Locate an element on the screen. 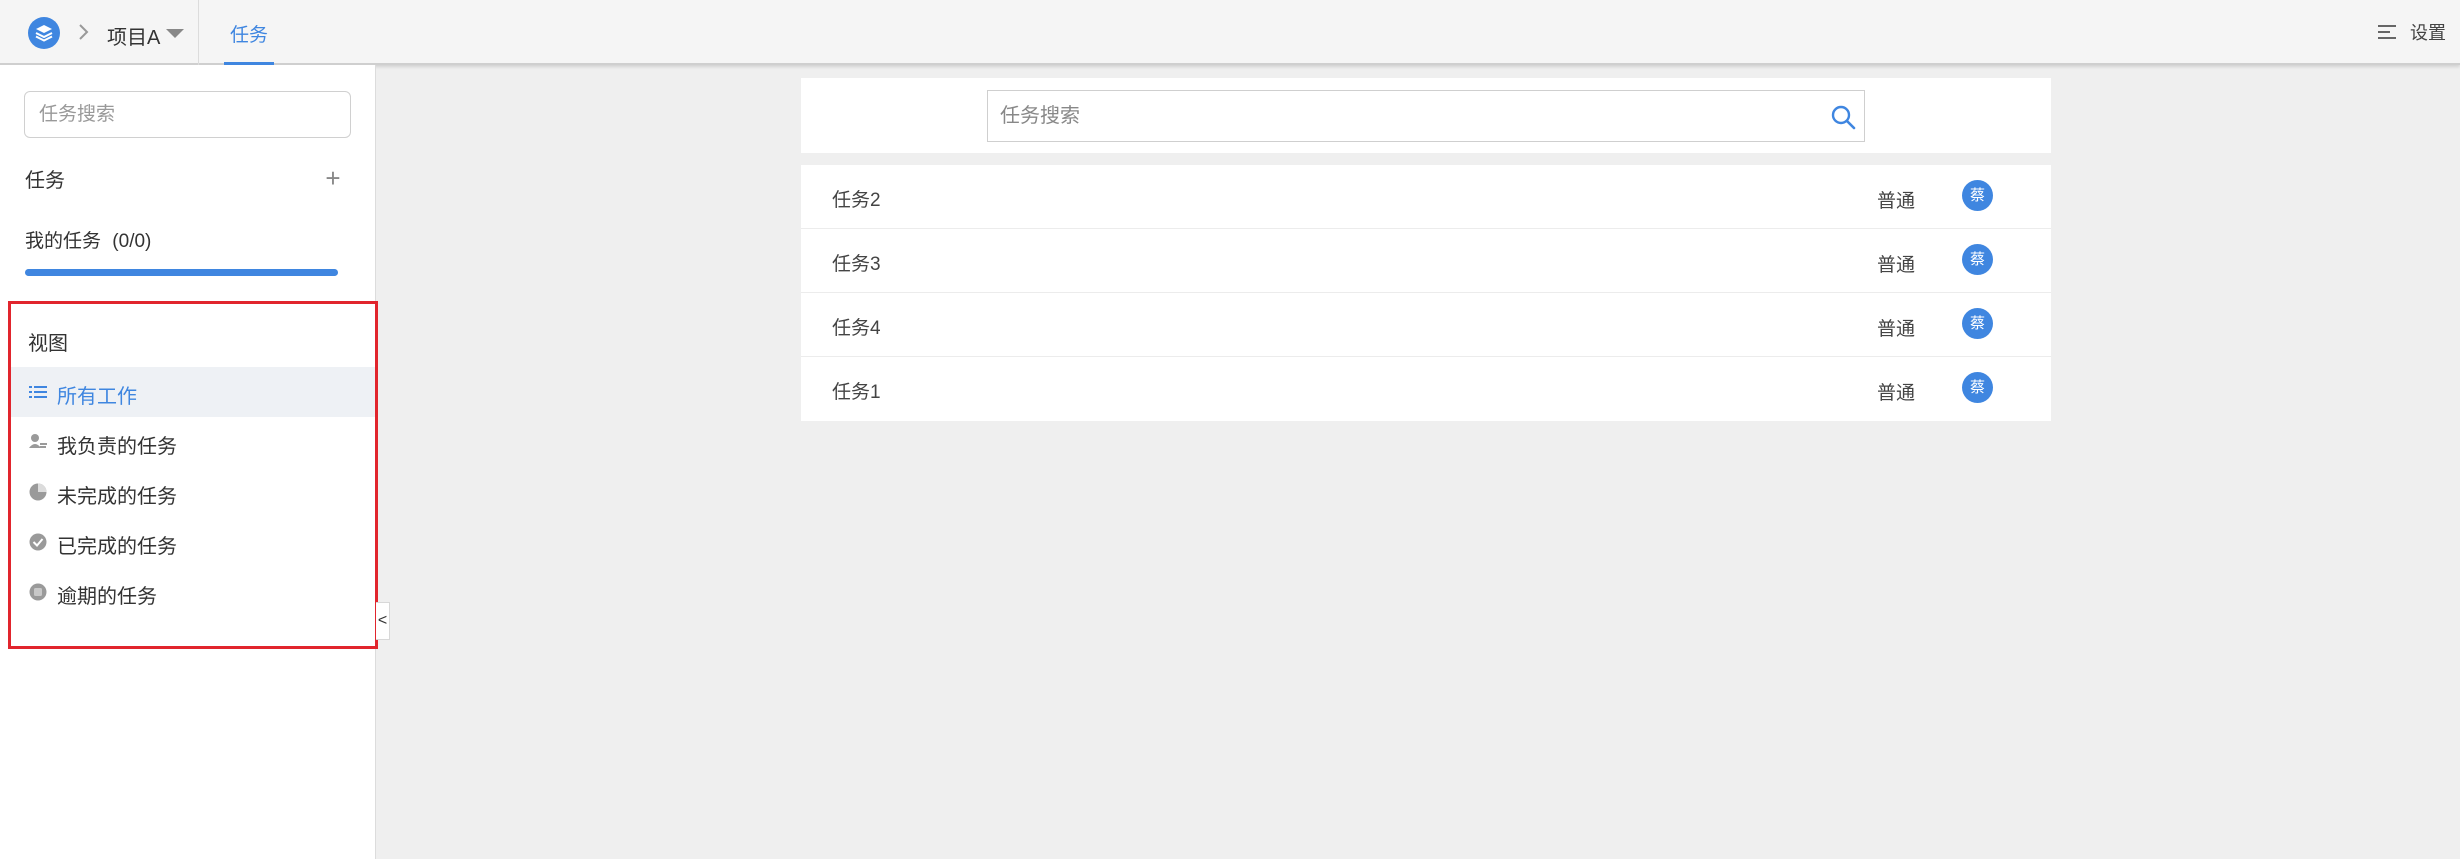 The height and width of the screenshot is (859, 2460). view-item-completed: 已完成的任务 is located at coordinates (193, 542).